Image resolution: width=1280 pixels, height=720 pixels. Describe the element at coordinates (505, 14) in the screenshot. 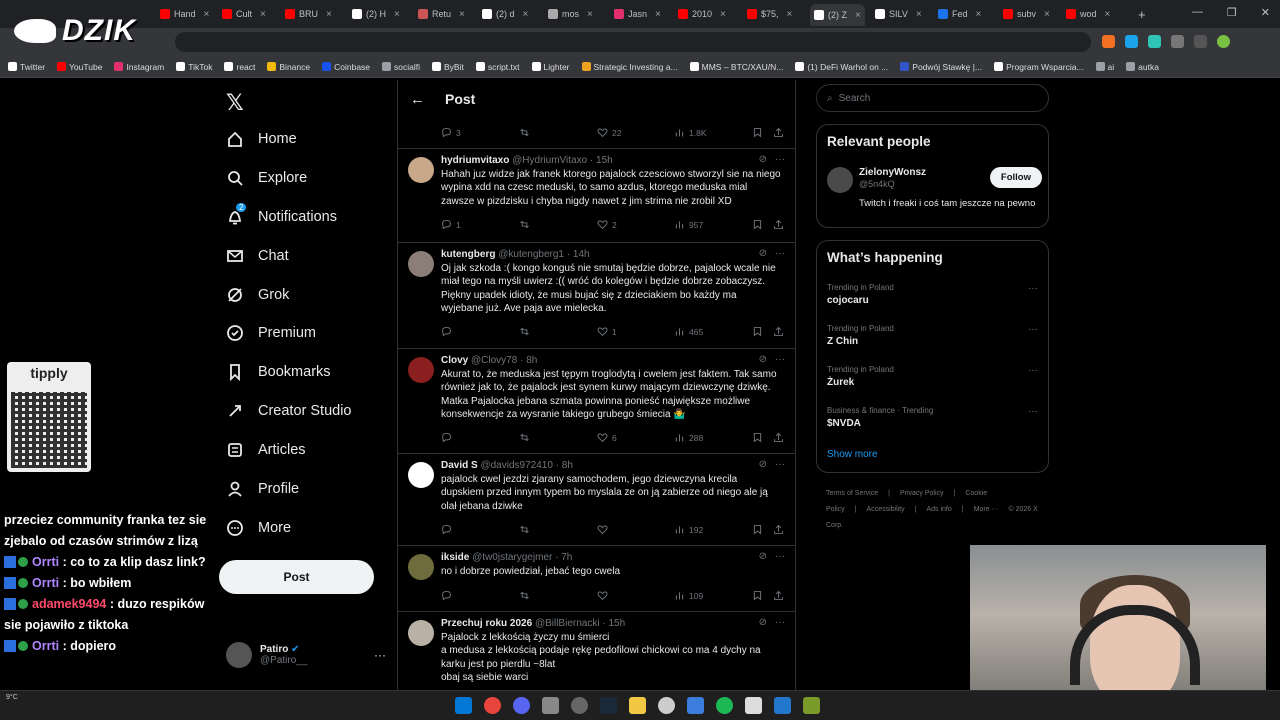

I see `browser-tab: (2) d ×` at that location.